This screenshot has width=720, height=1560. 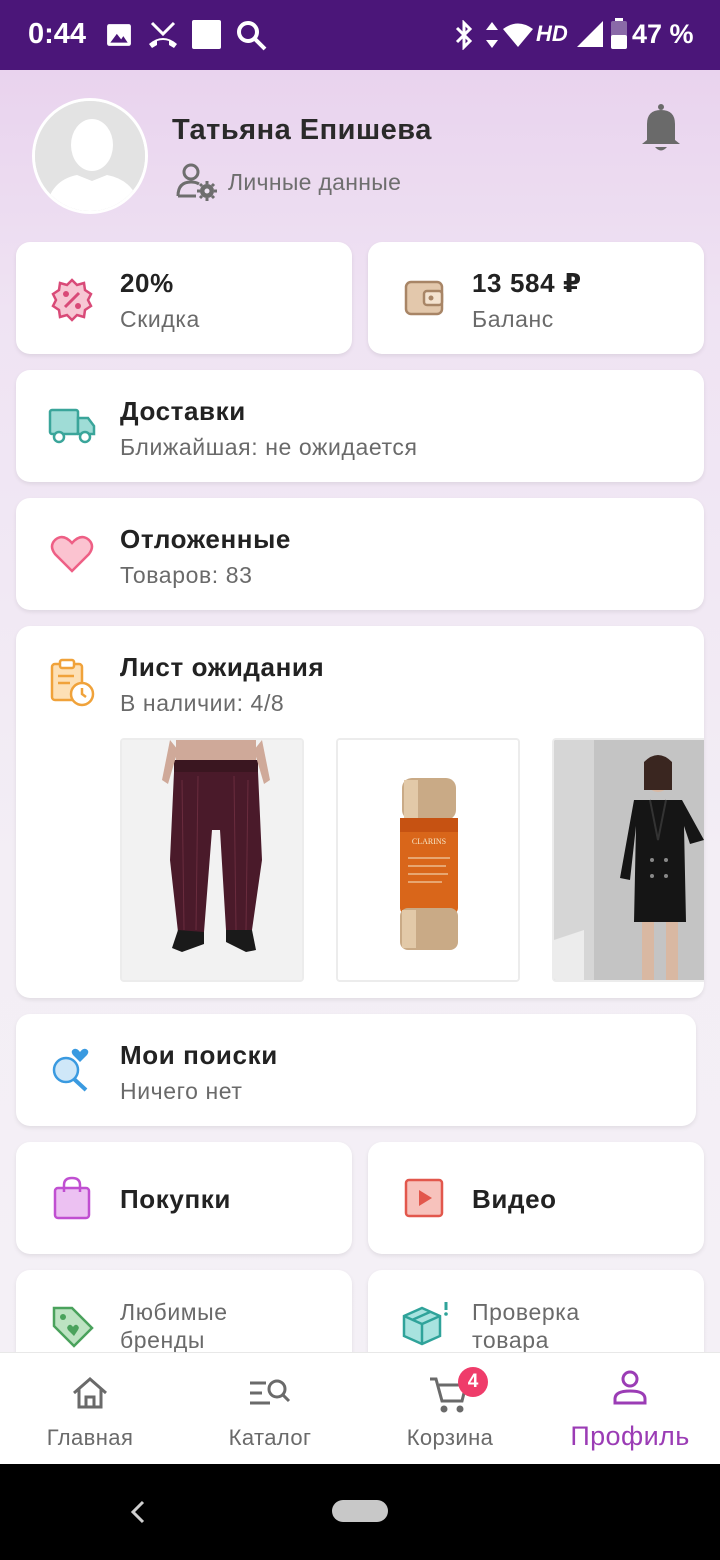 I want to click on brands-title: Любимые бренды, so click(x=174, y=1325).